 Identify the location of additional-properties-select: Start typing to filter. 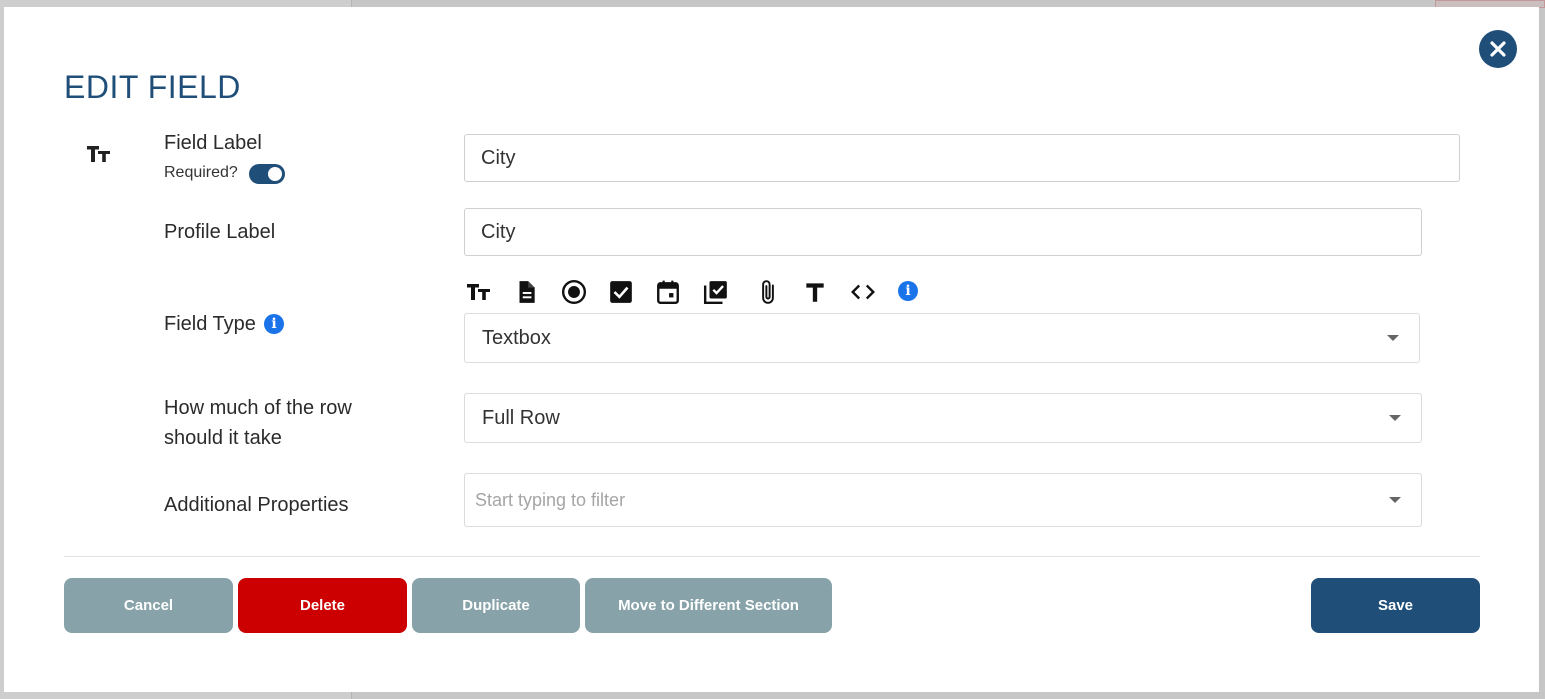
(943, 500).